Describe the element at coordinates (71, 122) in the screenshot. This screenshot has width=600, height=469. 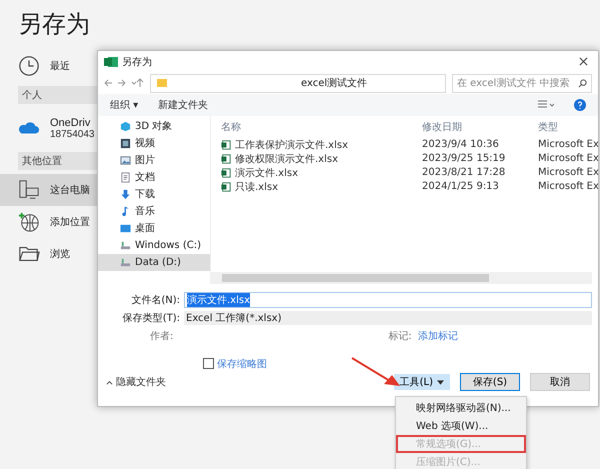
I see `account-name: OneDriv` at that location.